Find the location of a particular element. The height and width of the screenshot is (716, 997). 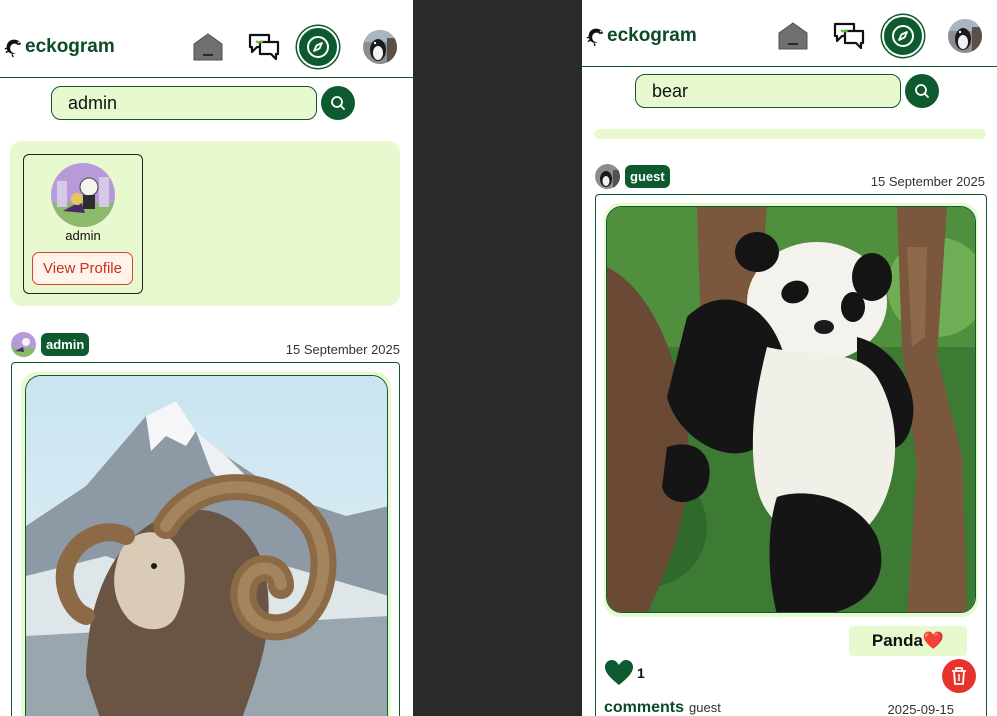

comments-user: guest is located at coordinates (705, 707).